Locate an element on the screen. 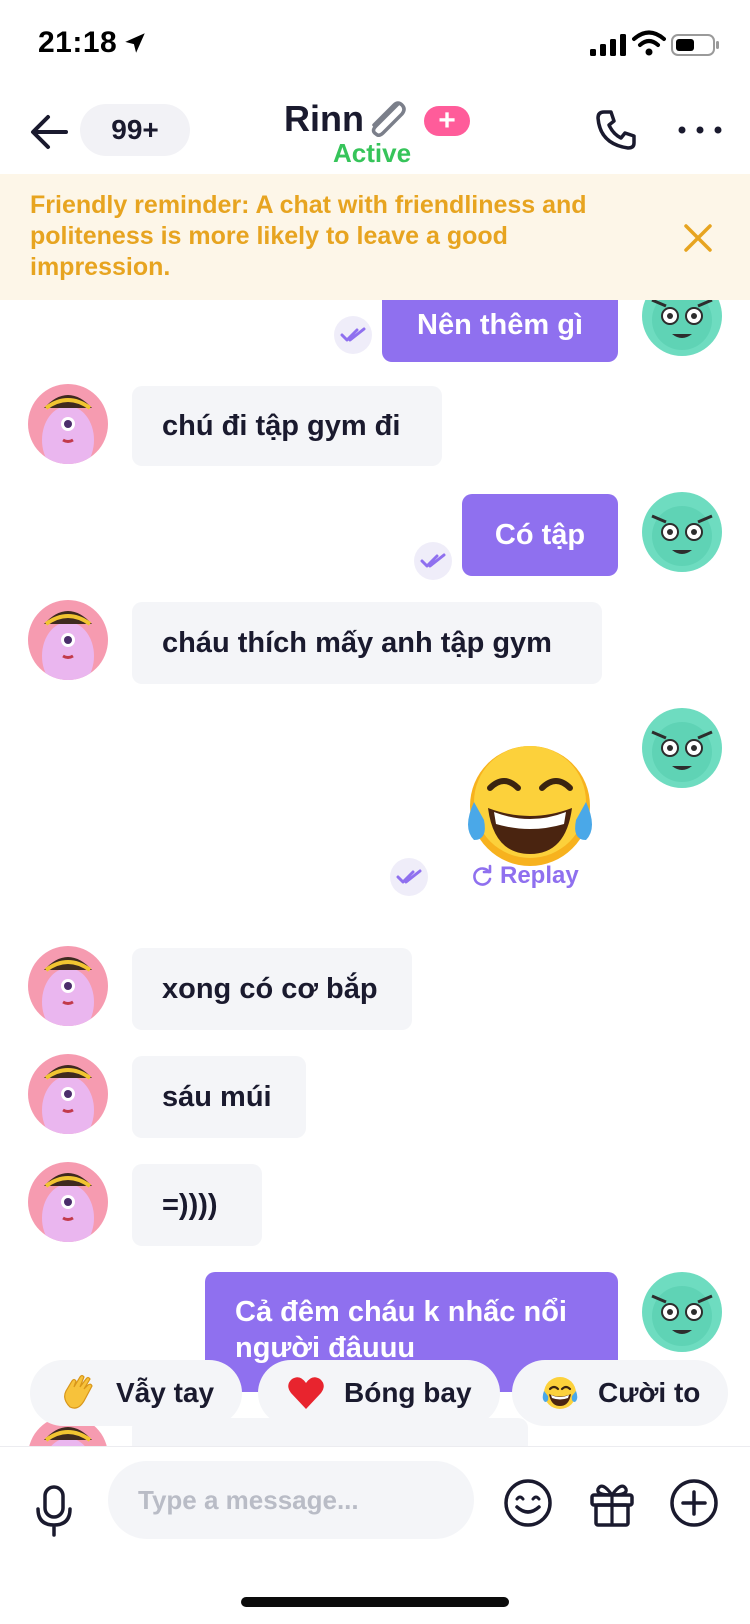 The image size is (750, 1624). add-icon is located at coordinates (694, 1503).